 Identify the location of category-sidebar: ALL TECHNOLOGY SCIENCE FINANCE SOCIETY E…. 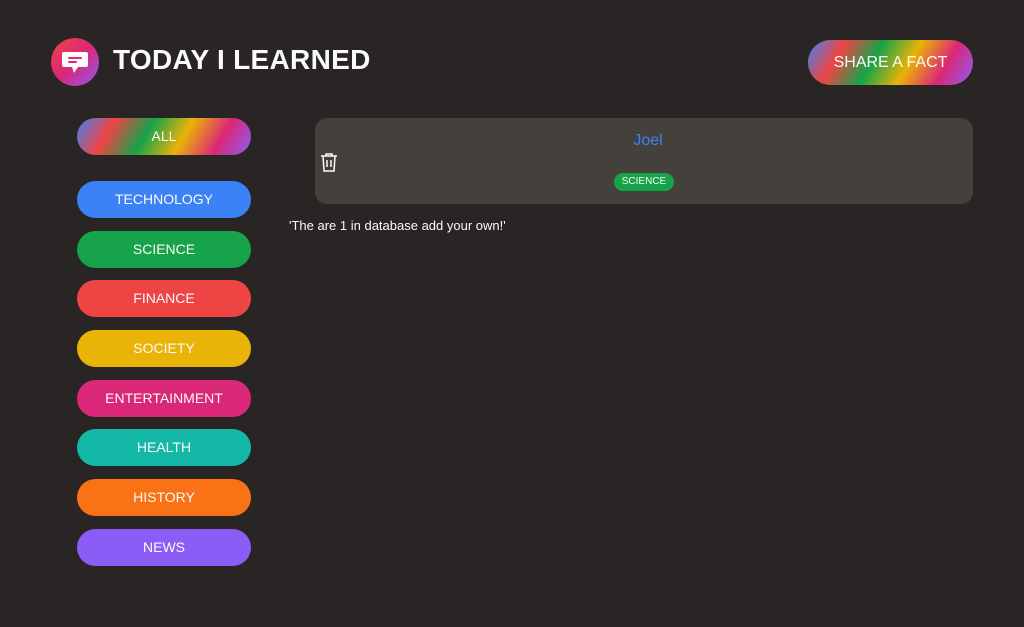
(164, 348).